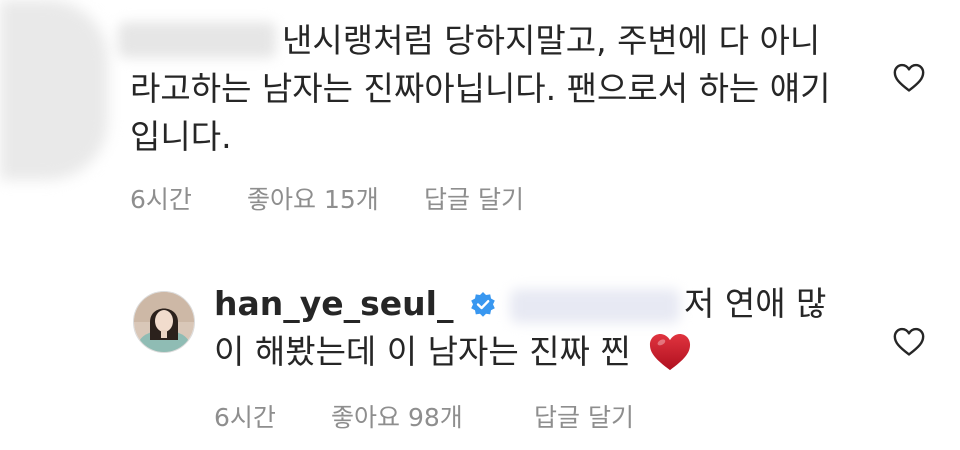 This screenshot has height=450, width=960. Describe the element at coordinates (54, 90) in the screenshot. I see `blurred-avatar` at that location.